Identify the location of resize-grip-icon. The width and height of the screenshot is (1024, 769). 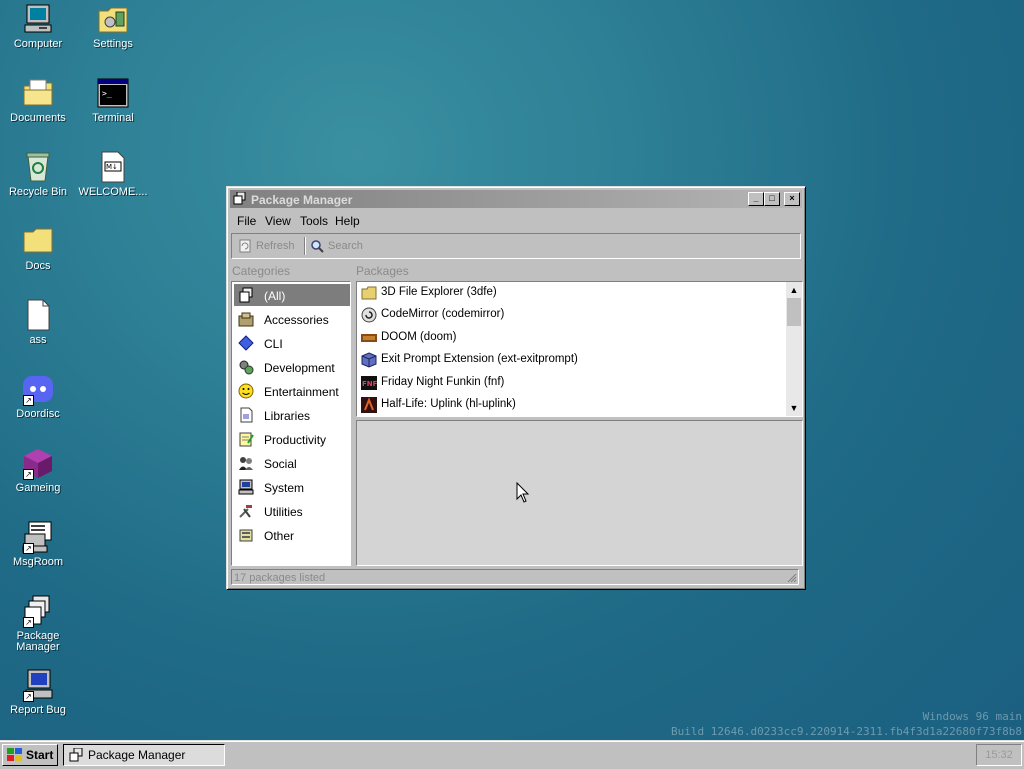
(791, 577).